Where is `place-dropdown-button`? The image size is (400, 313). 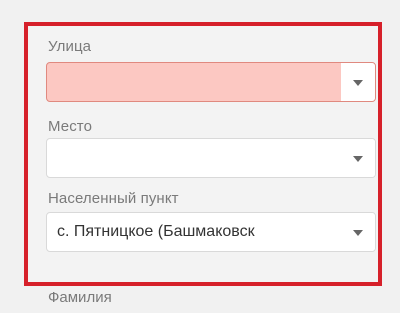
place-dropdown-button is located at coordinates (358, 158).